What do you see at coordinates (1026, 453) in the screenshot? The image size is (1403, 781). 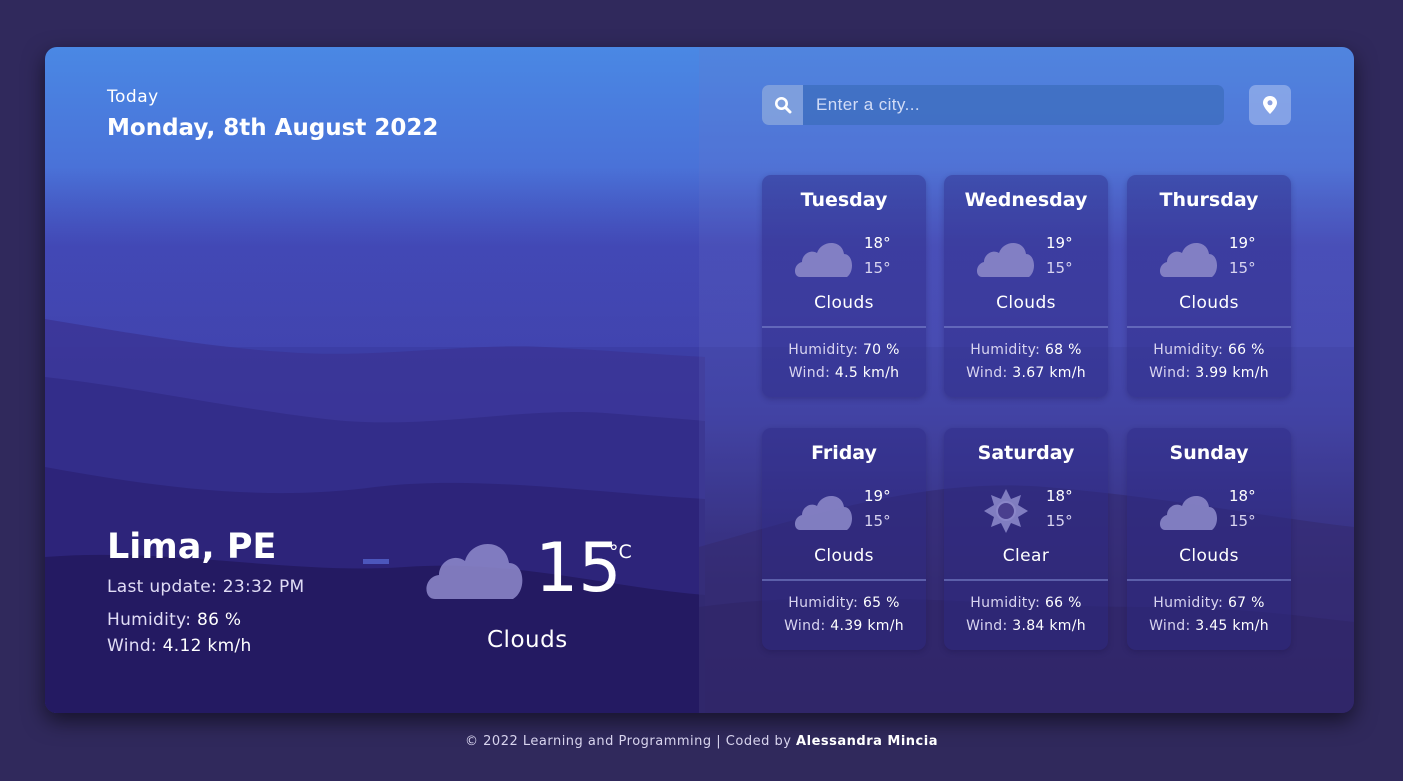 I see `forecast-day: Saturday` at bounding box center [1026, 453].